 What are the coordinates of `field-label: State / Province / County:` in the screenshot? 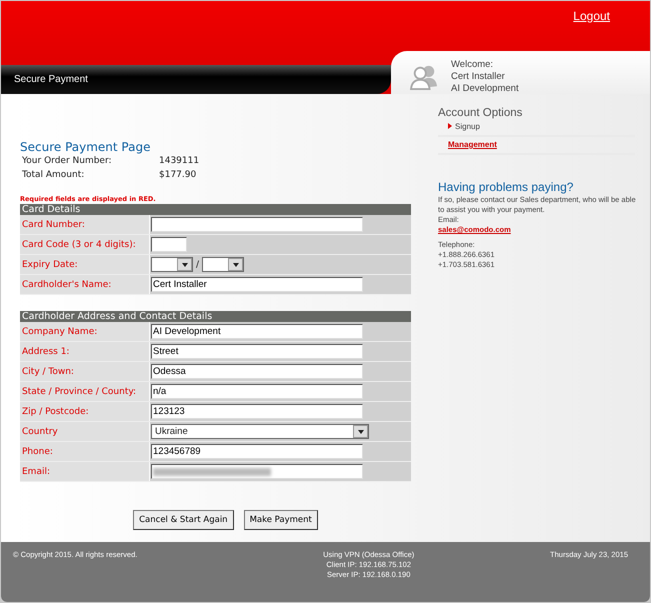 It's located at (84, 391).